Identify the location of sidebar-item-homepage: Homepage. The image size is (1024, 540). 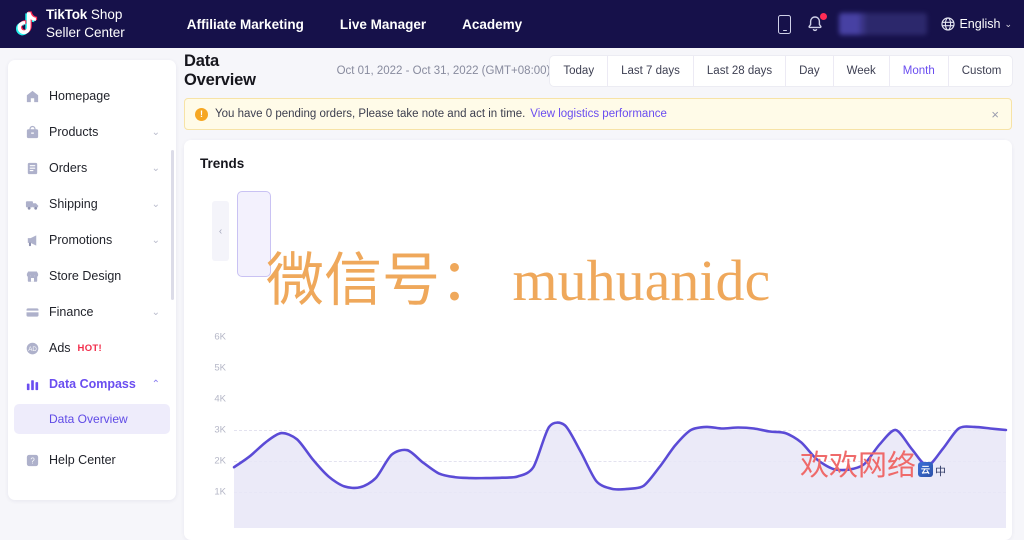
(92, 96).